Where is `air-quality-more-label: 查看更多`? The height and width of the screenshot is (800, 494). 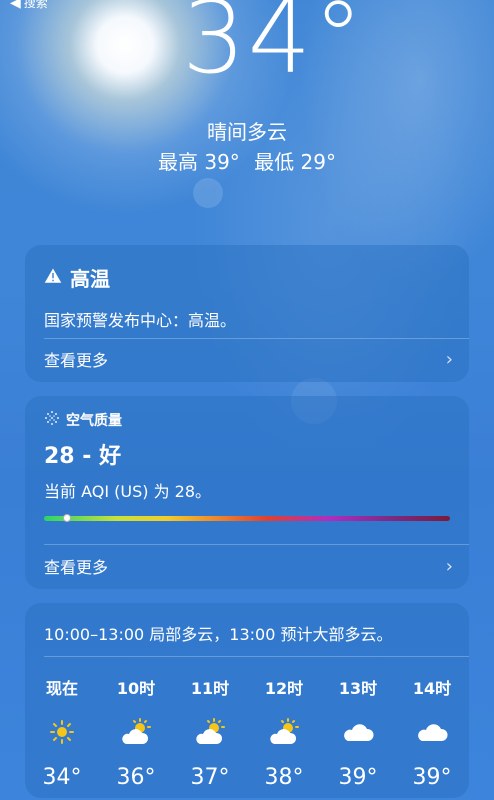
air-quality-more-label: 查看更多 is located at coordinates (76, 567).